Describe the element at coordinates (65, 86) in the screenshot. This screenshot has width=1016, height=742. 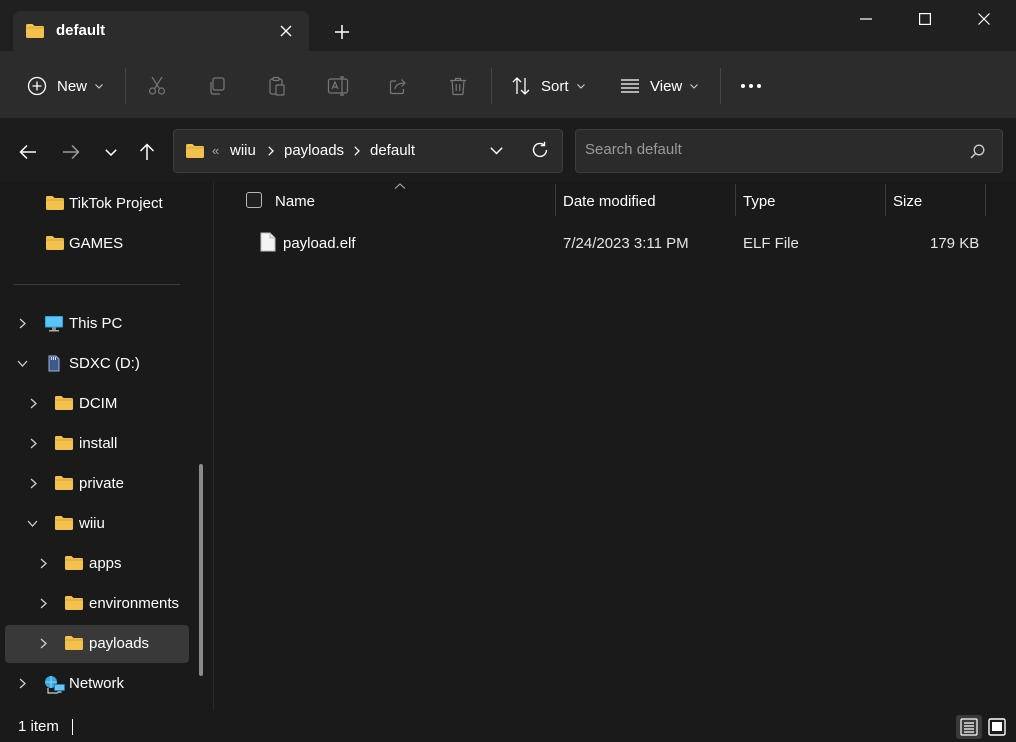
I see `new-button: New` at that location.